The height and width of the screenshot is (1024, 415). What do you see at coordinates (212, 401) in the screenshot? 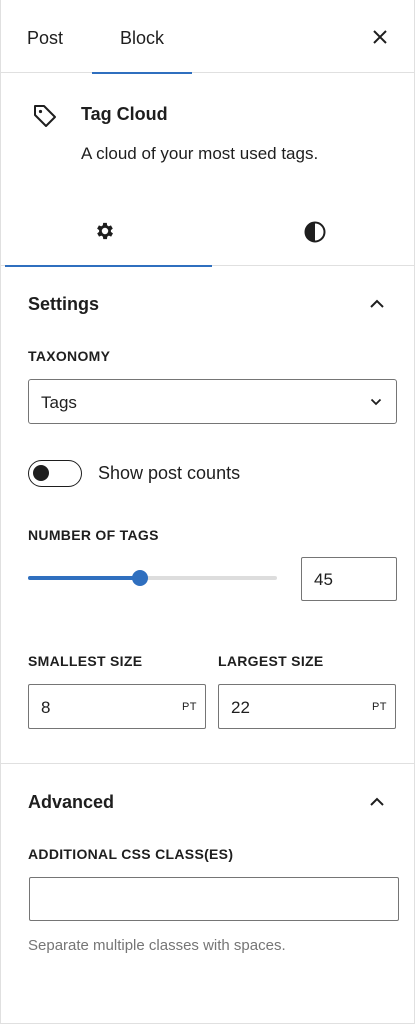
I see `taxonomy-select: Tags` at bounding box center [212, 401].